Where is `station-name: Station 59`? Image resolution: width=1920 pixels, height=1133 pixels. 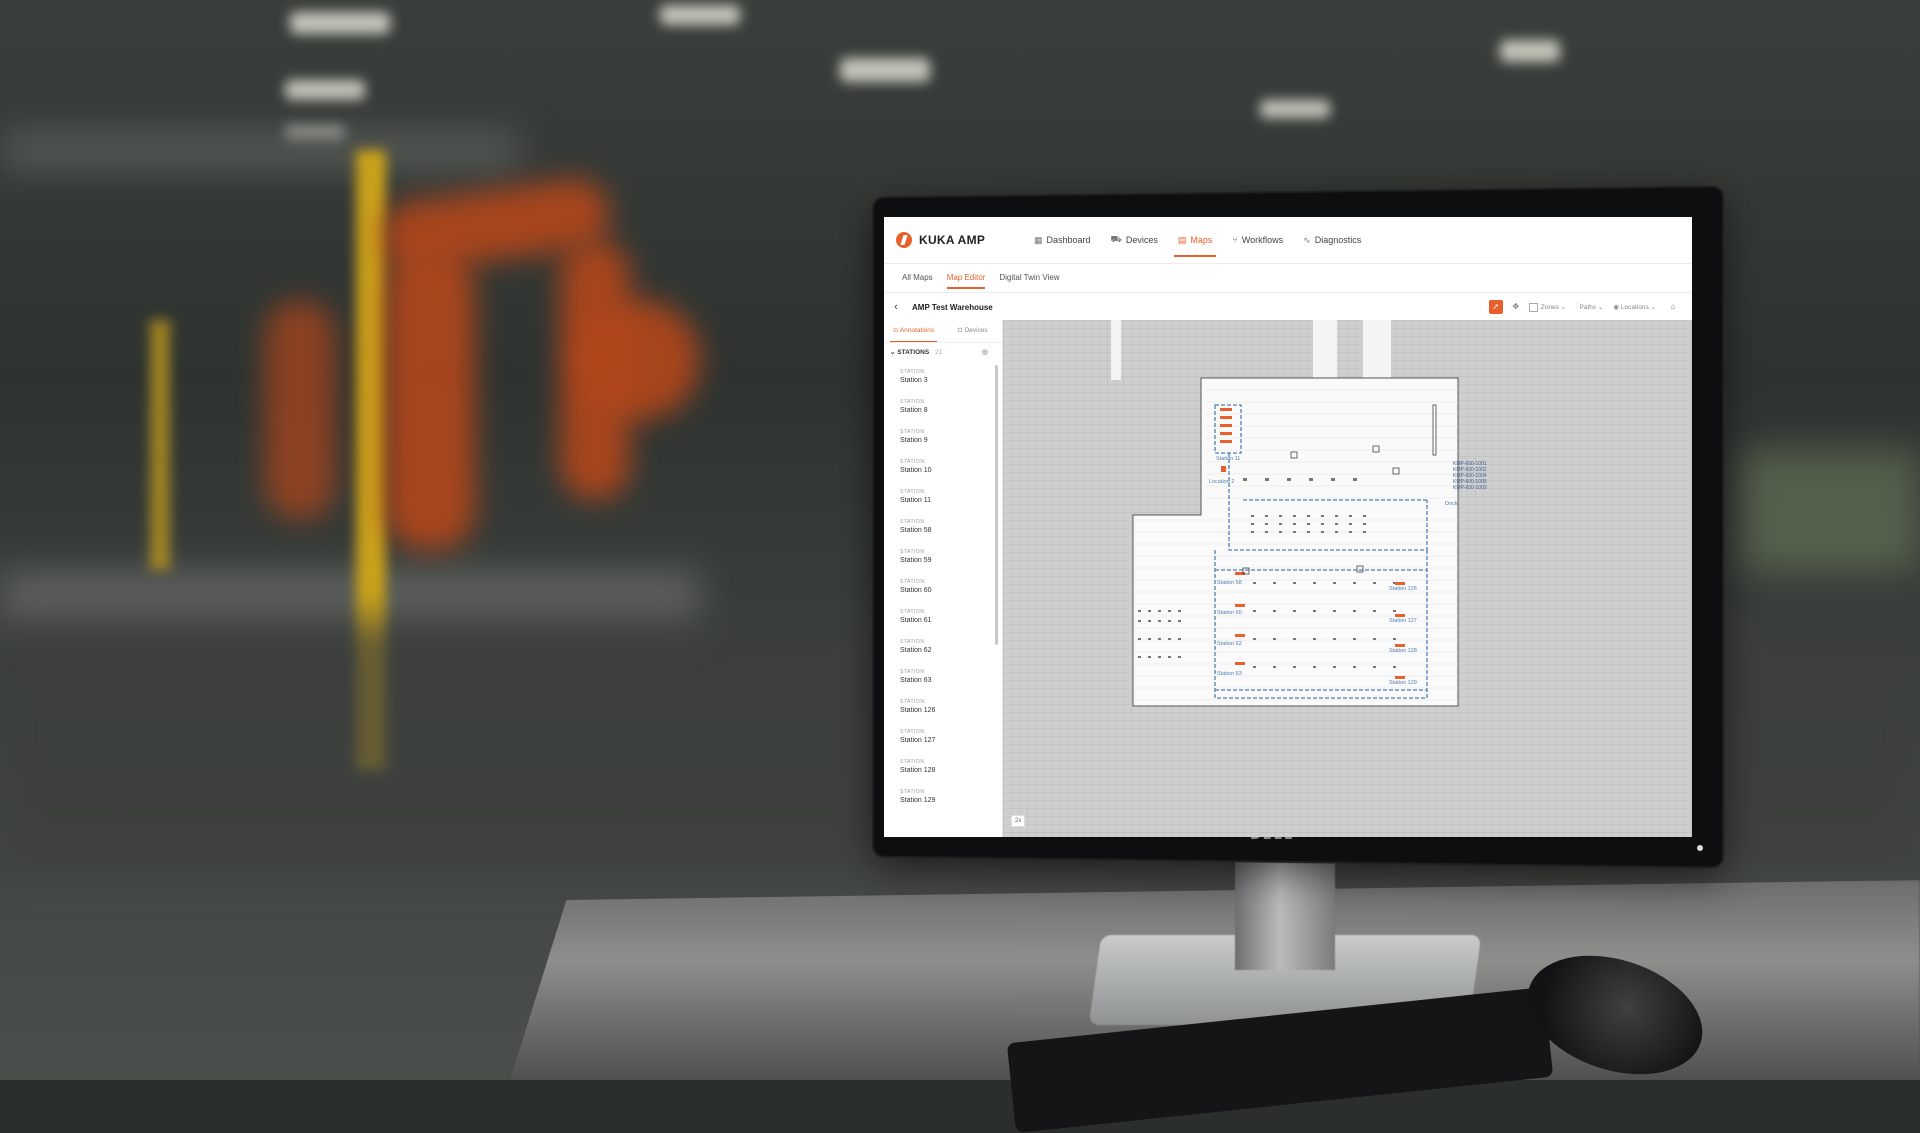
station-name: Station 59 is located at coordinates (916, 560).